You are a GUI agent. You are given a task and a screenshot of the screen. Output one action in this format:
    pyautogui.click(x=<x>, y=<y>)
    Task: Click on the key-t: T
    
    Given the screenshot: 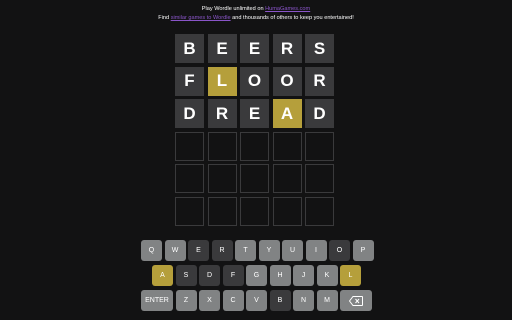 What is the action you would take?
    pyautogui.click(x=245, y=250)
    